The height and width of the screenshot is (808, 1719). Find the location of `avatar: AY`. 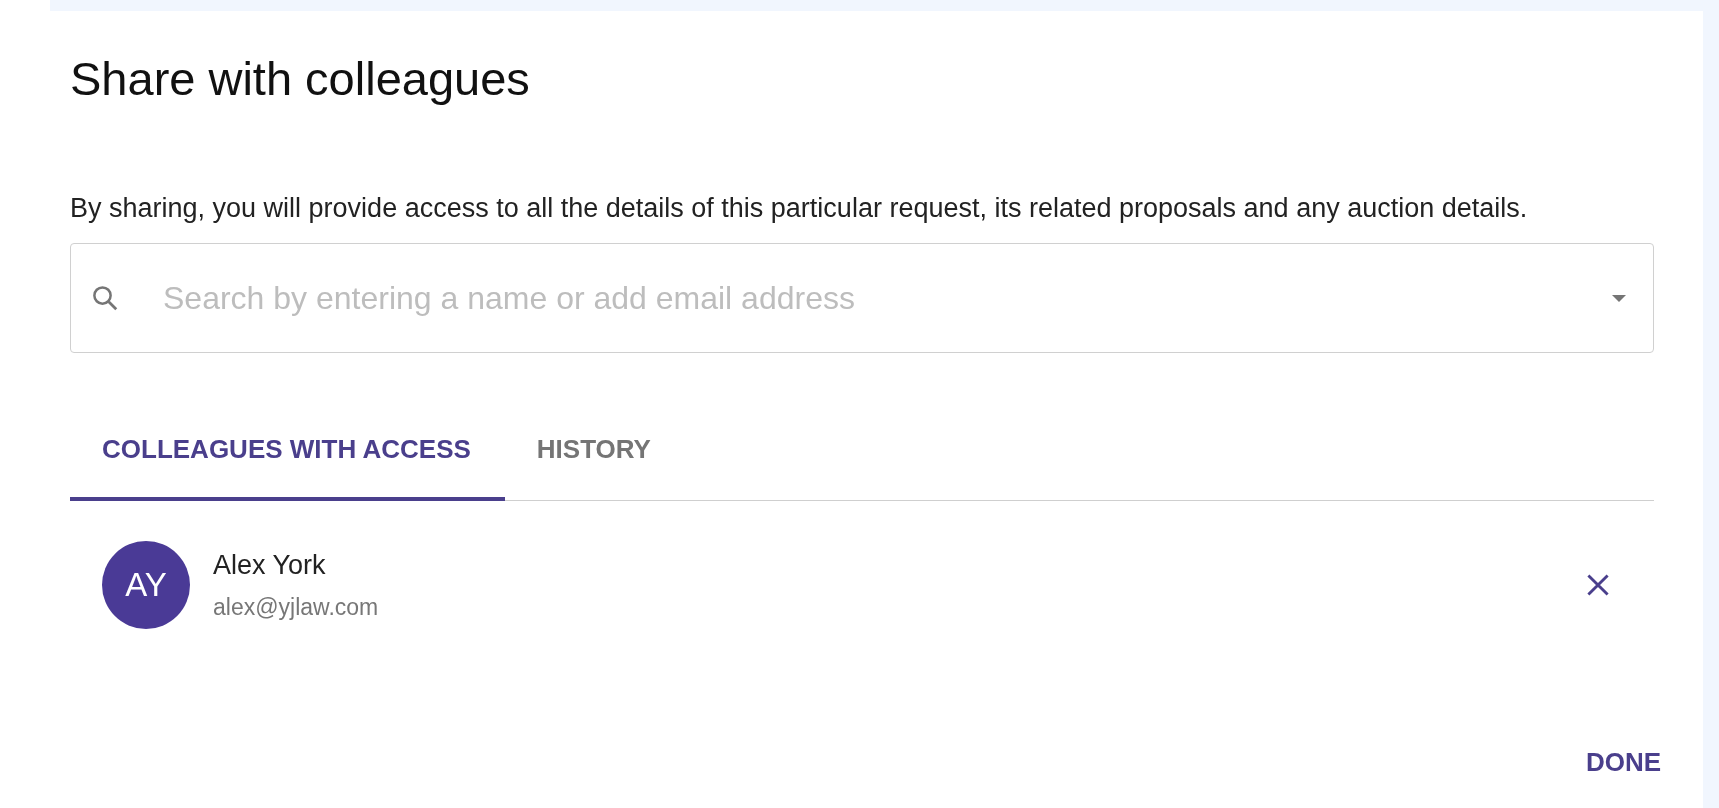

avatar: AY is located at coordinates (146, 584).